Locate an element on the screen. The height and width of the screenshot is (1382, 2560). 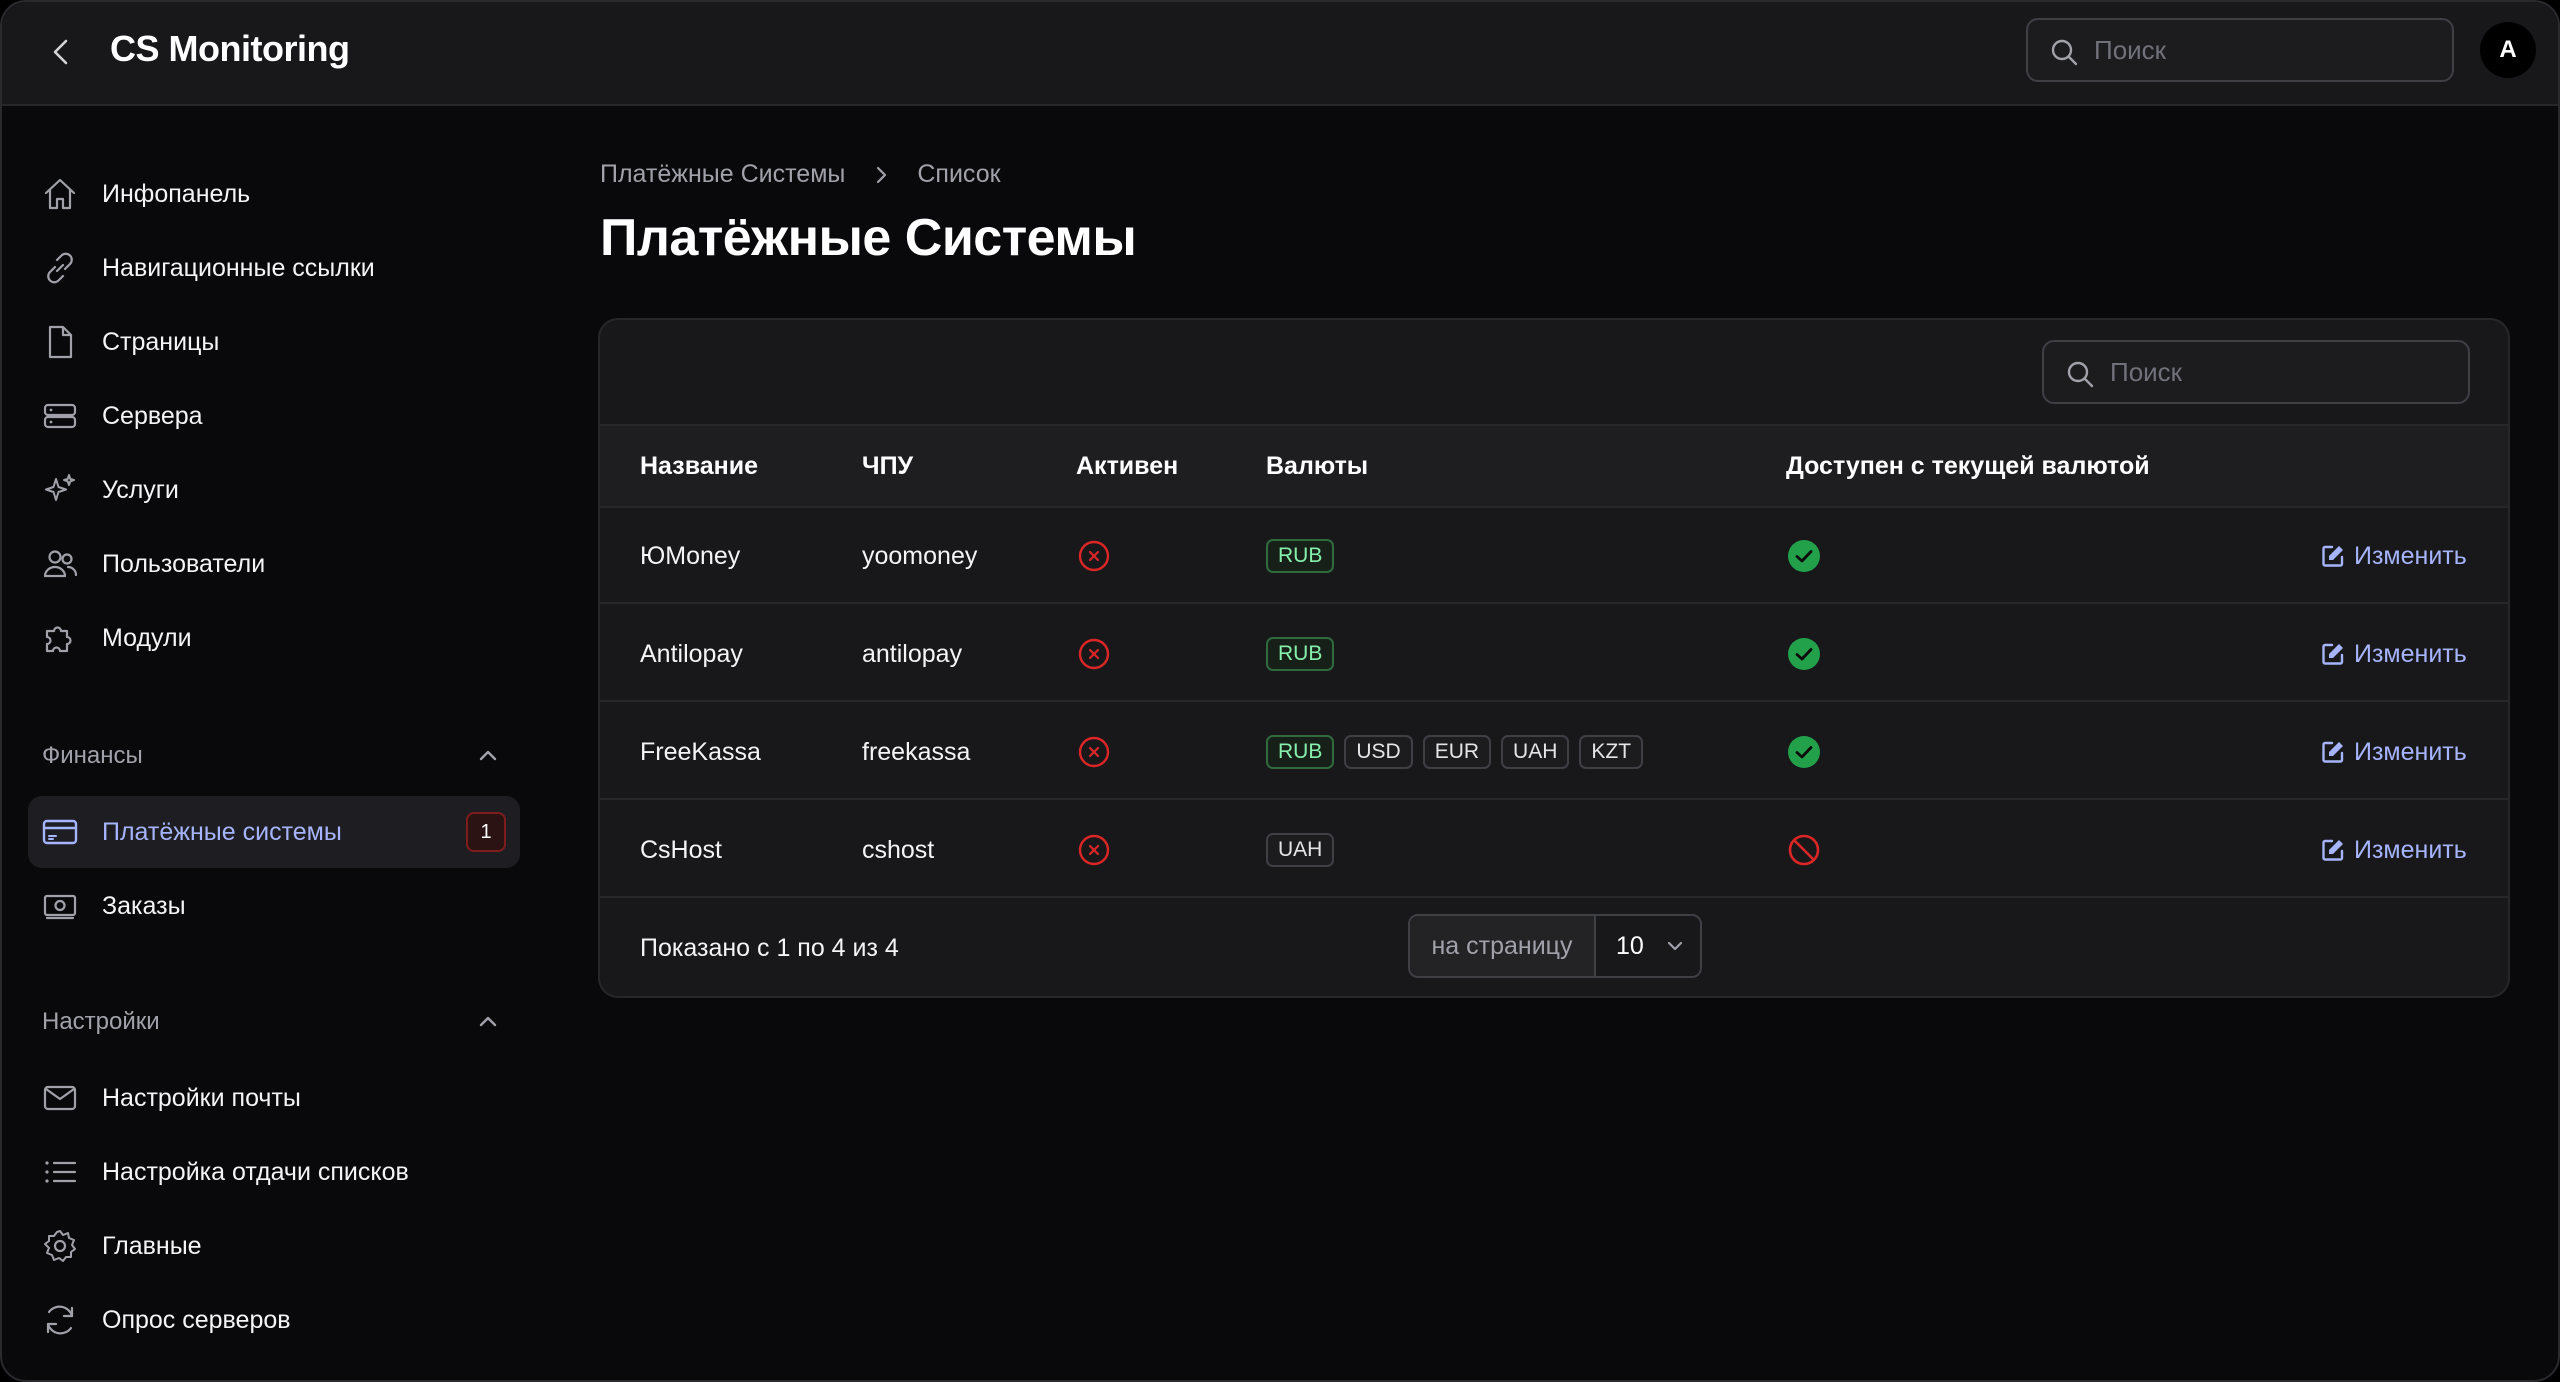
cell-currencies: RUB is located at coordinates (1300, 556).